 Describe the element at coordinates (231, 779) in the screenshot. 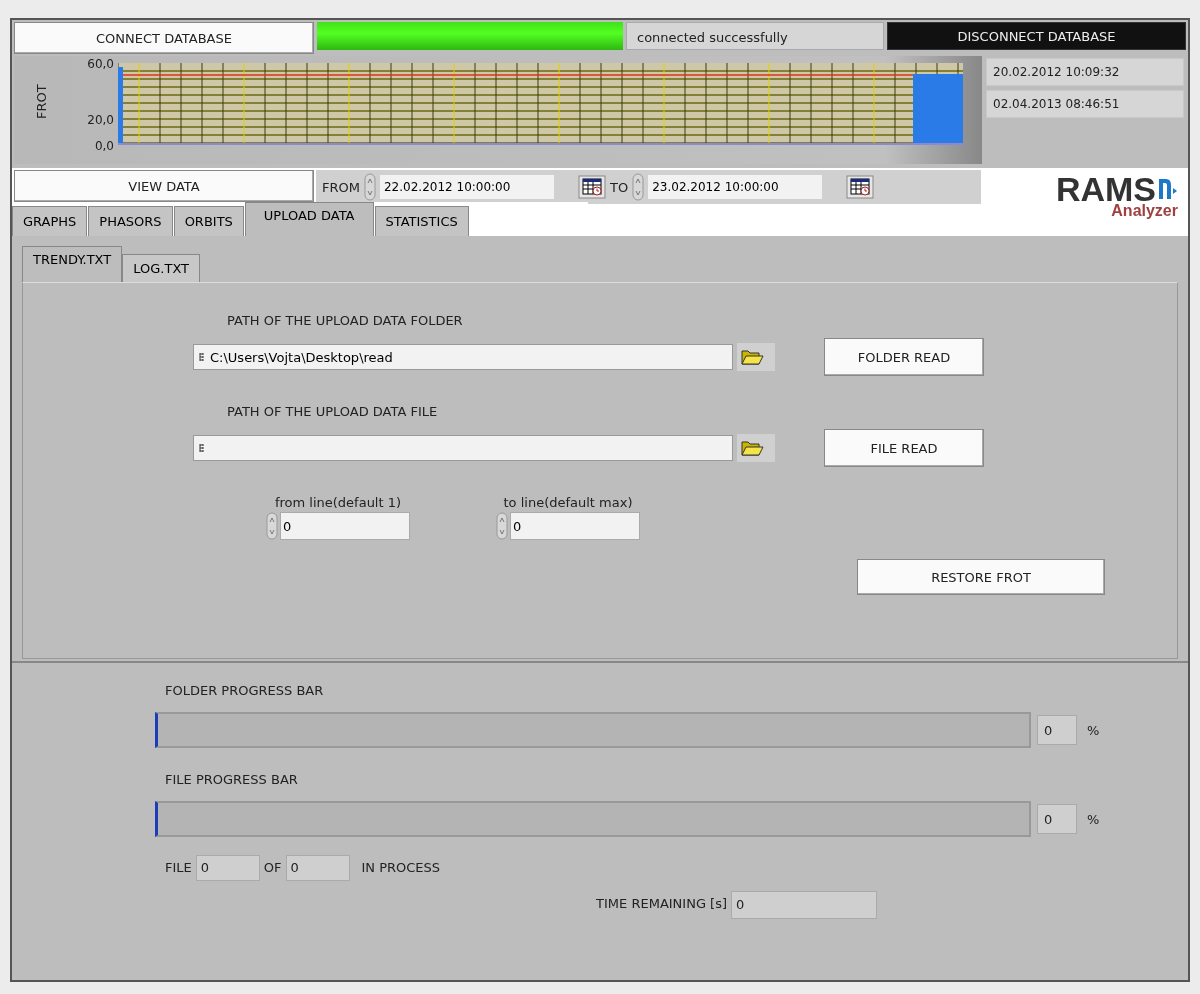

I see `progress-label: FILE PROGRESS BAR` at that location.